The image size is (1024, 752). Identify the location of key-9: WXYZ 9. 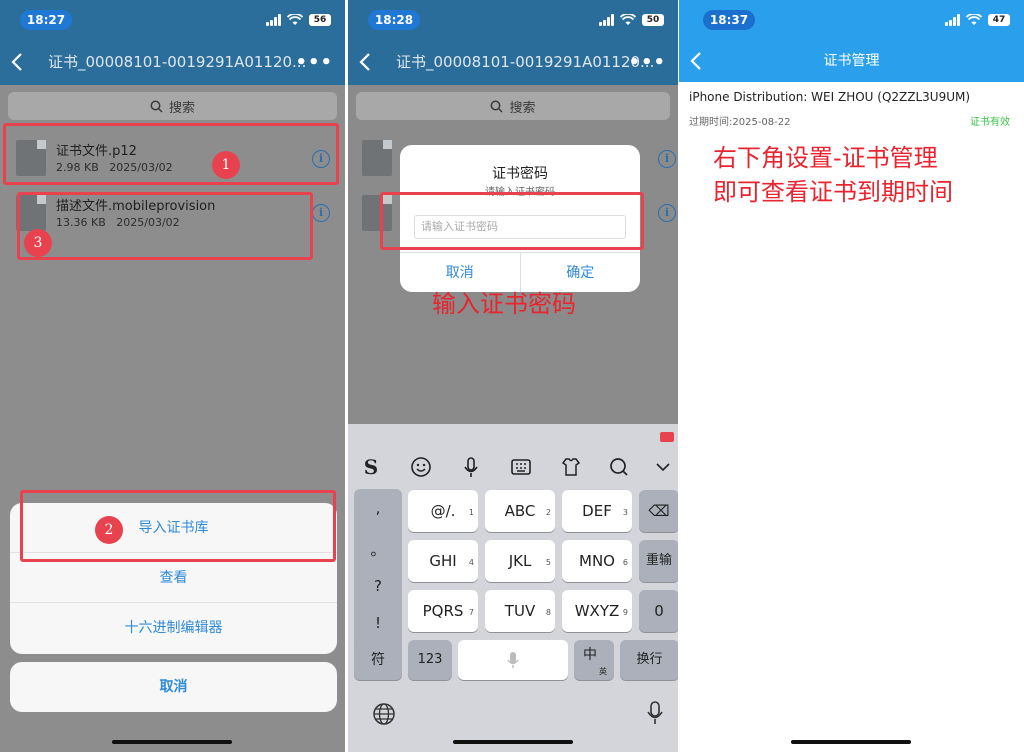
(597, 611).